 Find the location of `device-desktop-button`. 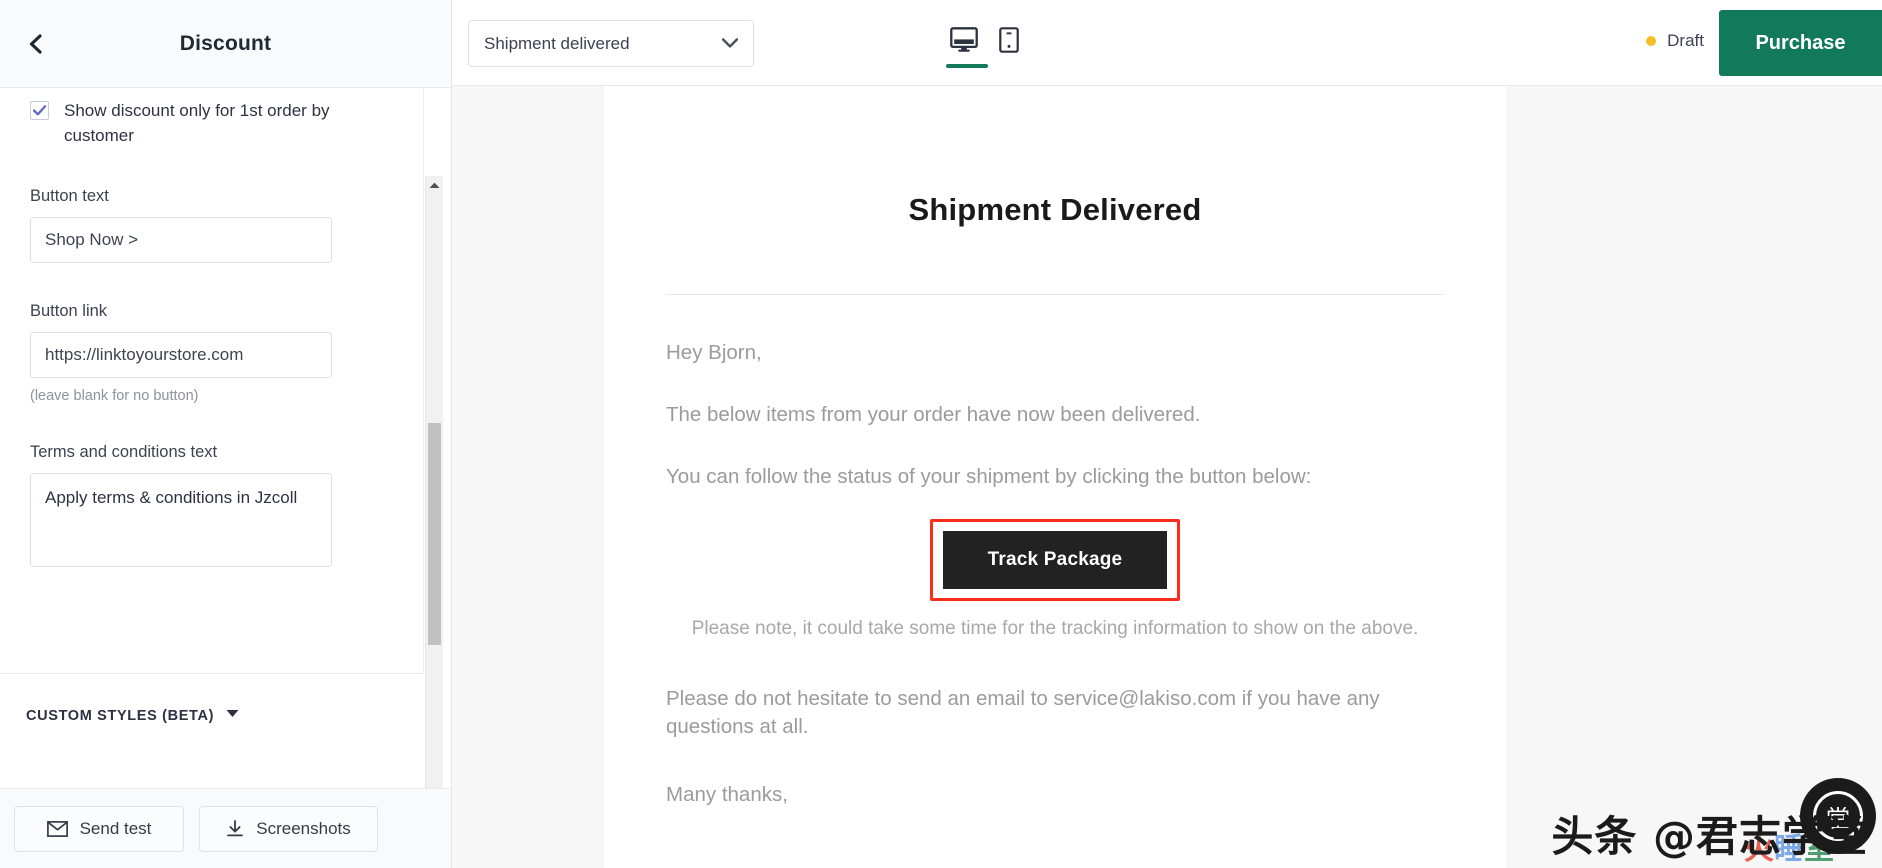

device-desktop-button is located at coordinates (964, 42).